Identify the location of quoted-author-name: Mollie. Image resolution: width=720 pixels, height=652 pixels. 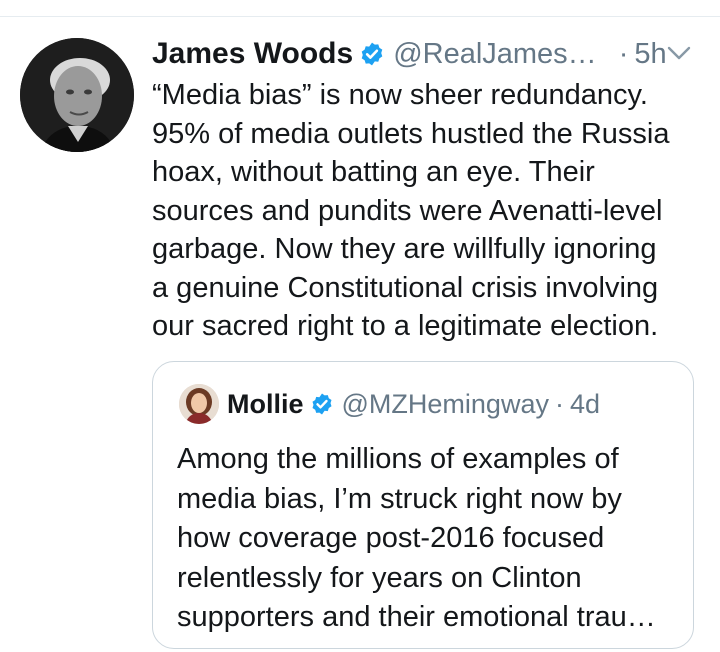
(265, 404).